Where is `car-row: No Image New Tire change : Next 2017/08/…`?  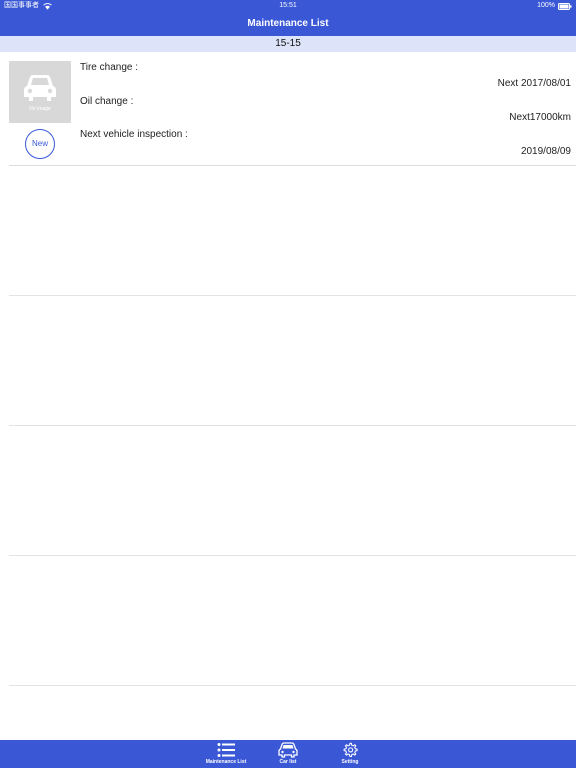 car-row: No Image New Tire change : Next 2017/08/… is located at coordinates (292, 109).